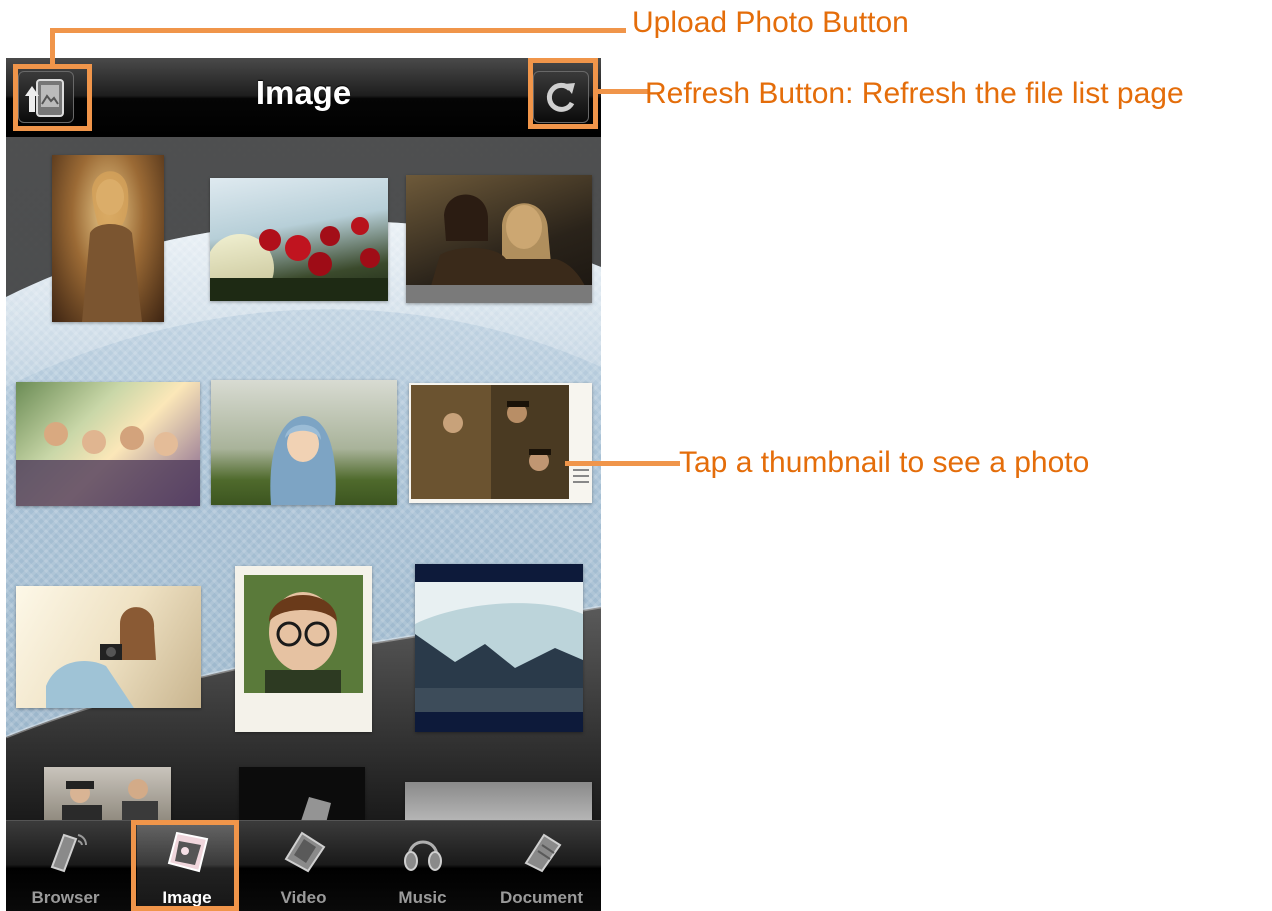 The image size is (1272, 911). What do you see at coordinates (623, 91) in the screenshot?
I see `refresh-callout-line` at bounding box center [623, 91].